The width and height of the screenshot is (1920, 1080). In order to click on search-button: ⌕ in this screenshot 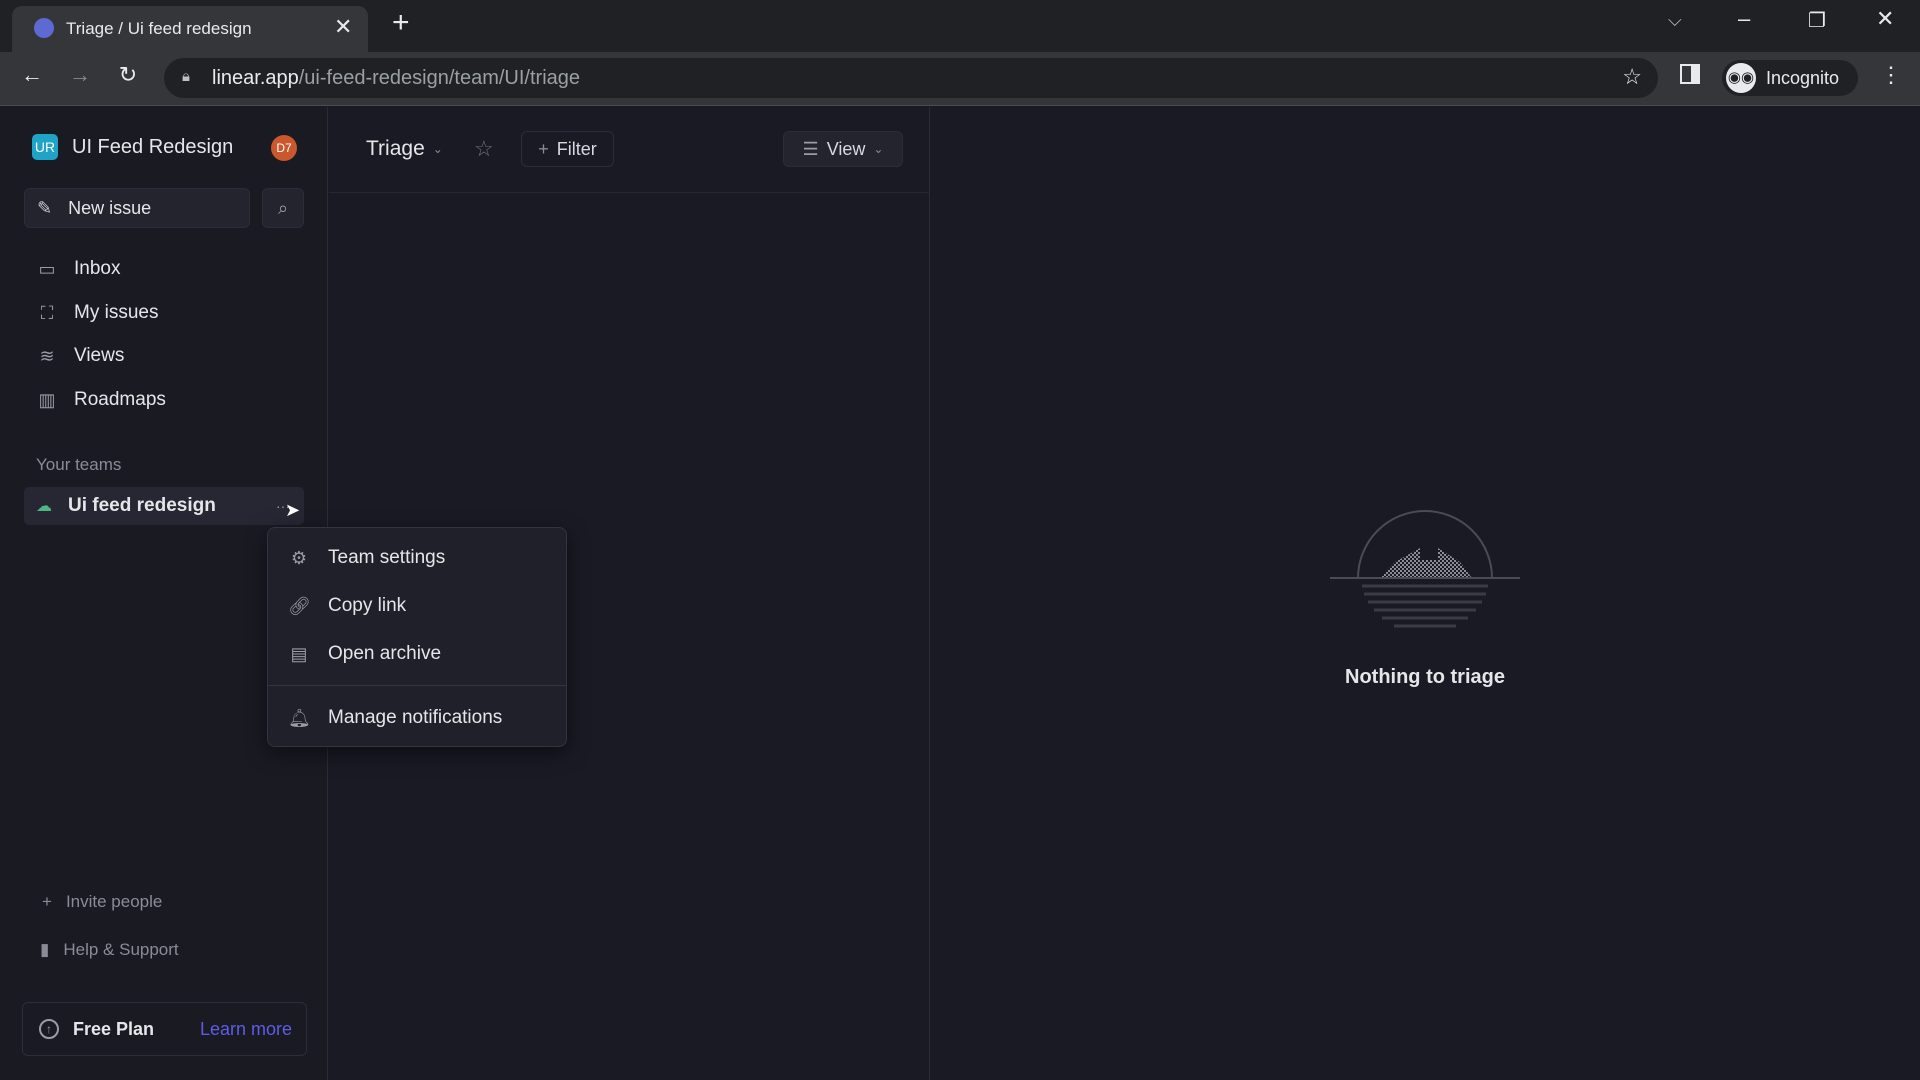, I will do `click(283, 208)`.